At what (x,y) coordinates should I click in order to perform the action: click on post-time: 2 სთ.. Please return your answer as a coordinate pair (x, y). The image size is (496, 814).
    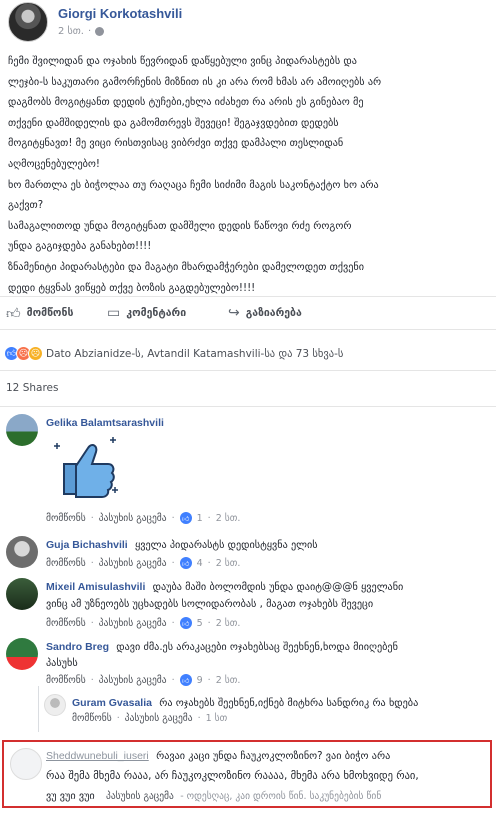
    Looking at the image, I should click on (71, 31).